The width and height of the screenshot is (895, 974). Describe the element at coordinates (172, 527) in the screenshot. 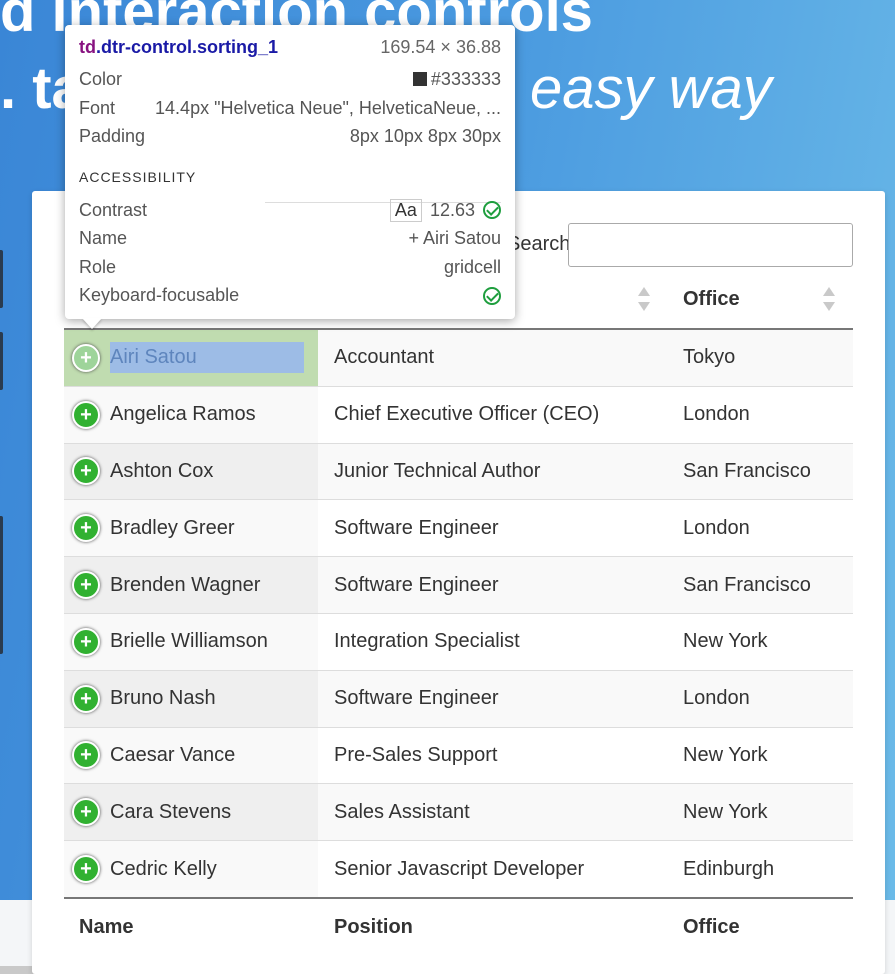

I see `name-text: Bradley Greer` at that location.